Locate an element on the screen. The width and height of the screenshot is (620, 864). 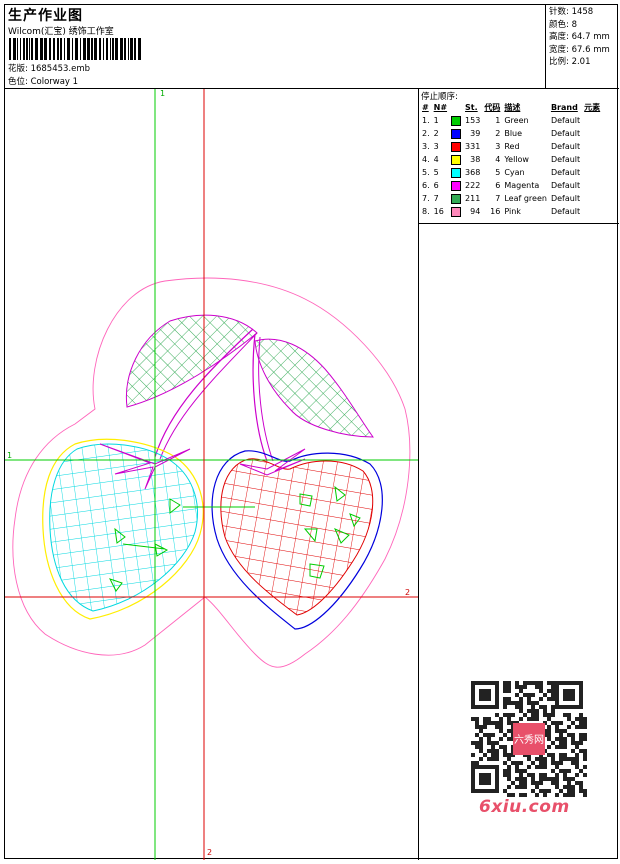
row-code: 1 is located at coordinates (498, 120).